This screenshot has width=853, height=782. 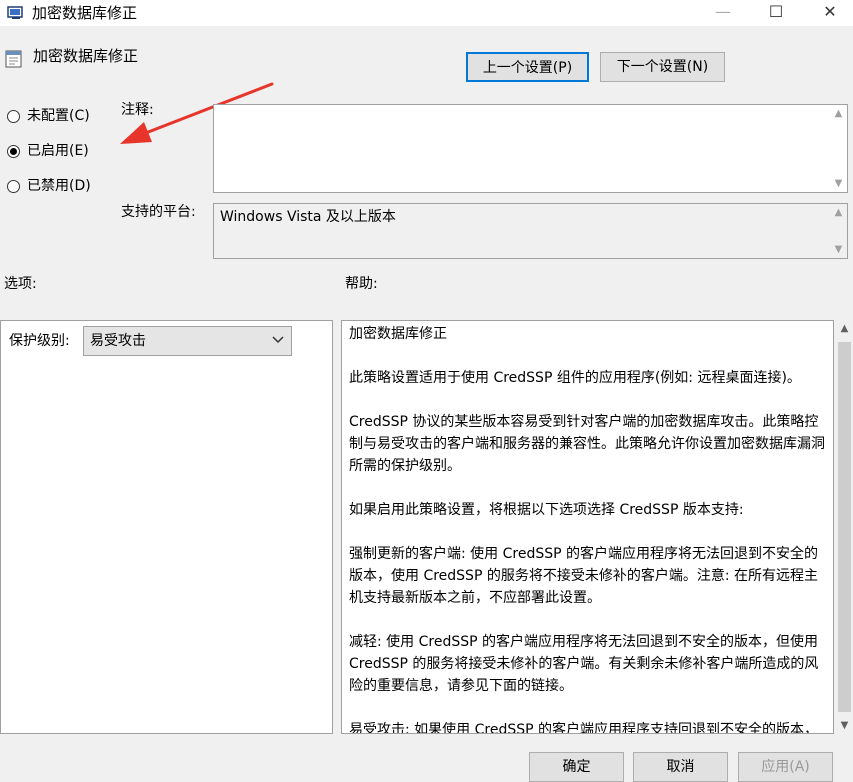 What do you see at coordinates (86, 56) in the screenshot?
I see `policy-title: 加密数据库修正` at bounding box center [86, 56].